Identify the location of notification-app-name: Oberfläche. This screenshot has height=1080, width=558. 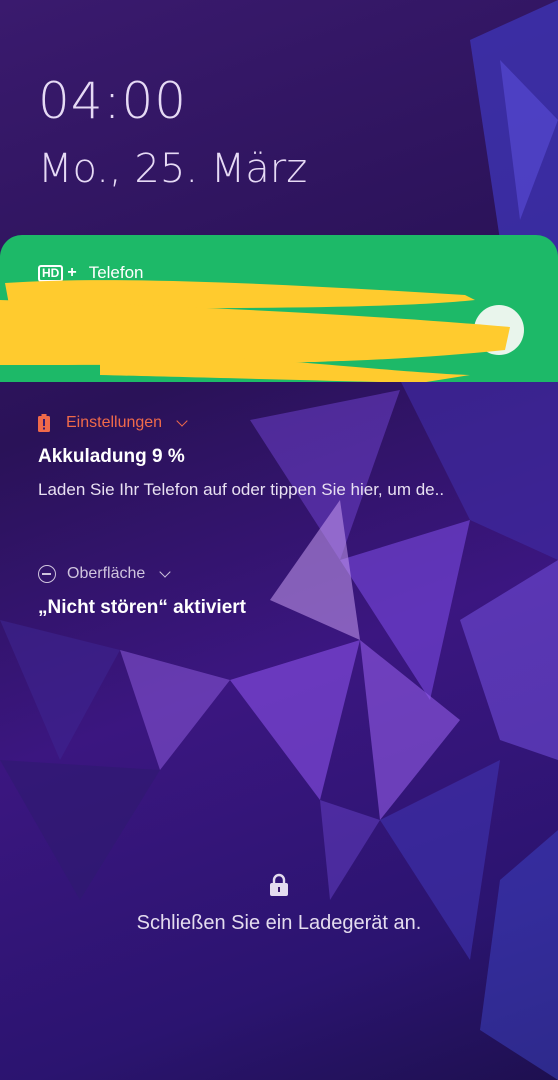
(106, 573).